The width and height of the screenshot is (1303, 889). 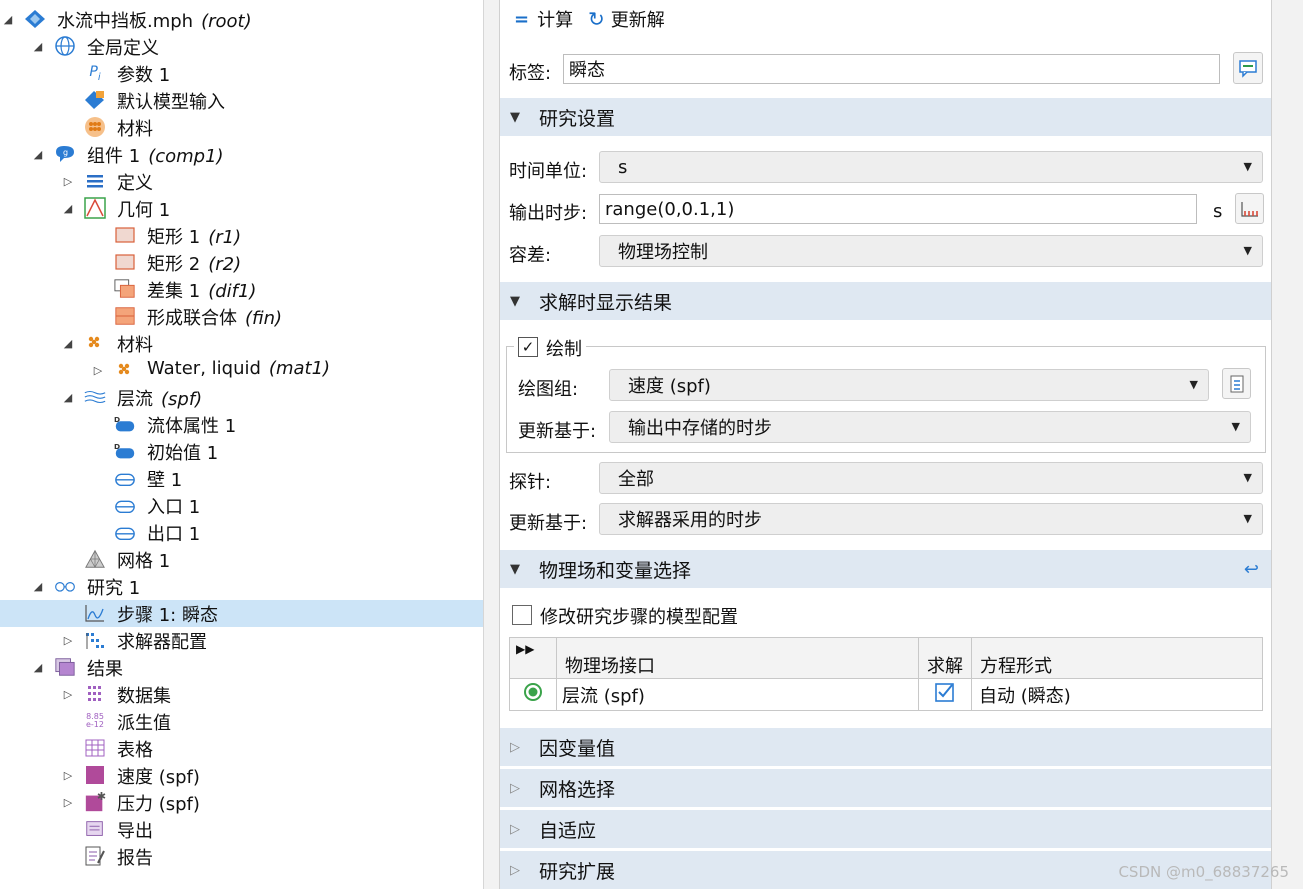 I want to click on expanded-arrow-icon: ▼, so click(x=515, y=569).